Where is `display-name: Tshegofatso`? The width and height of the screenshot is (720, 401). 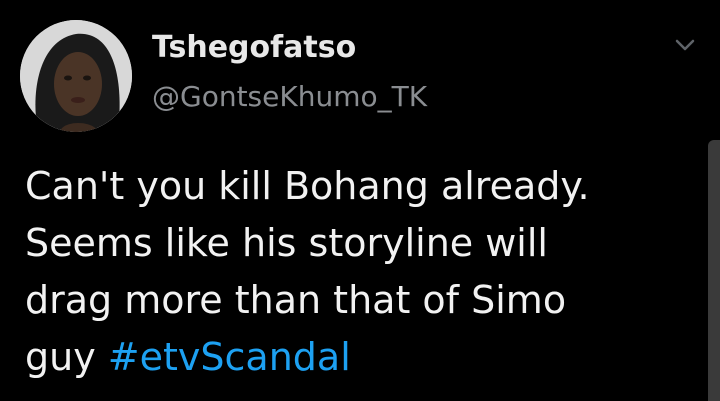 display-name: Tshegofatso is located at coordinates (254, 48).